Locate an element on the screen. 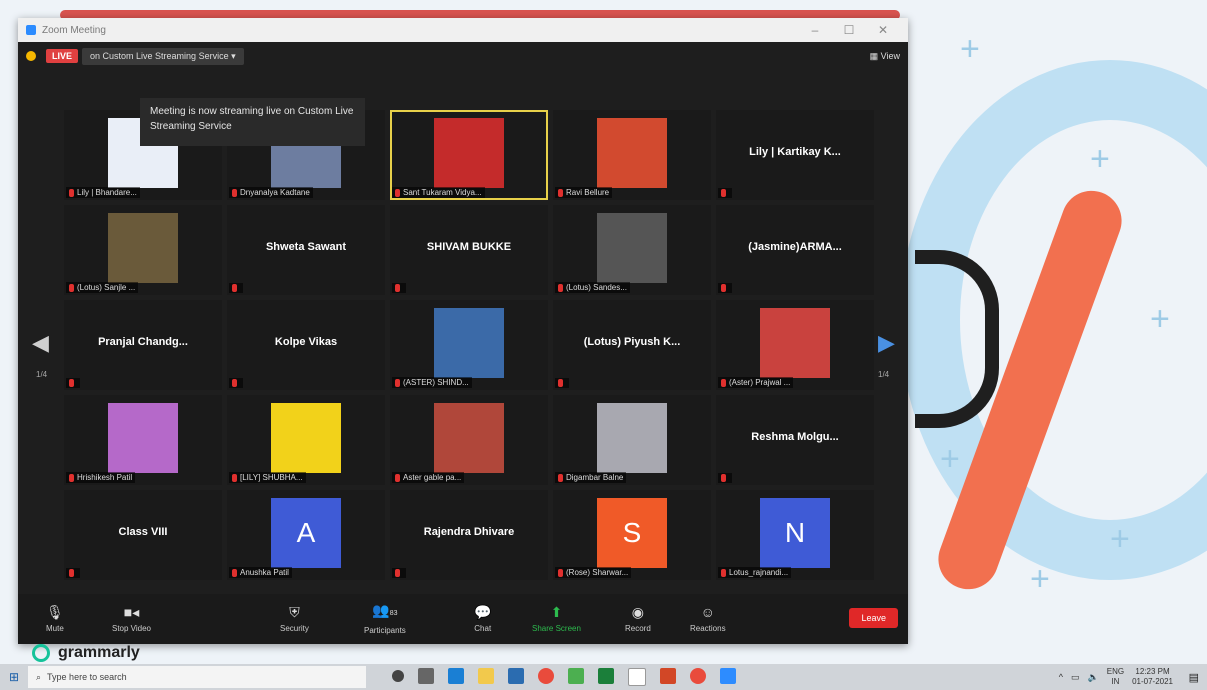 The width and height of the screenshot is (1207, 690). notepad-icon is located at coordinates (637, 677).